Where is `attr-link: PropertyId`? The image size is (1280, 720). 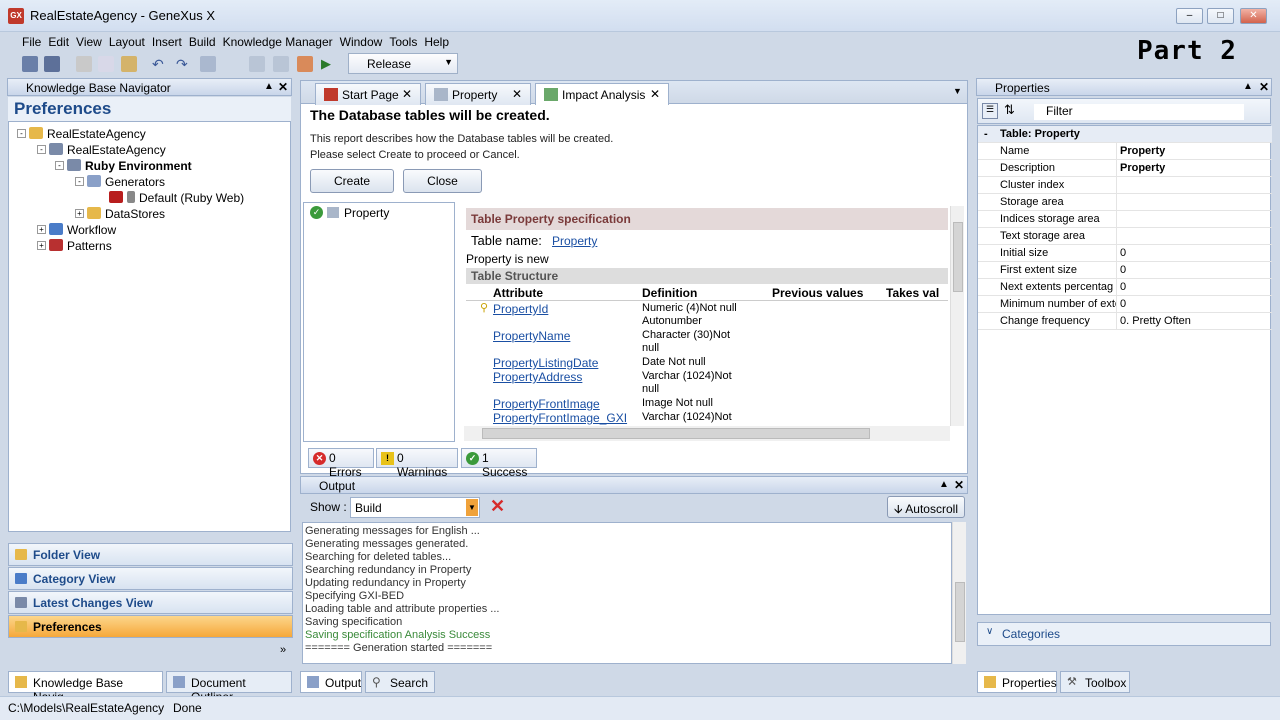 attr-link: PropertyId is located at coordinates (520, 309).